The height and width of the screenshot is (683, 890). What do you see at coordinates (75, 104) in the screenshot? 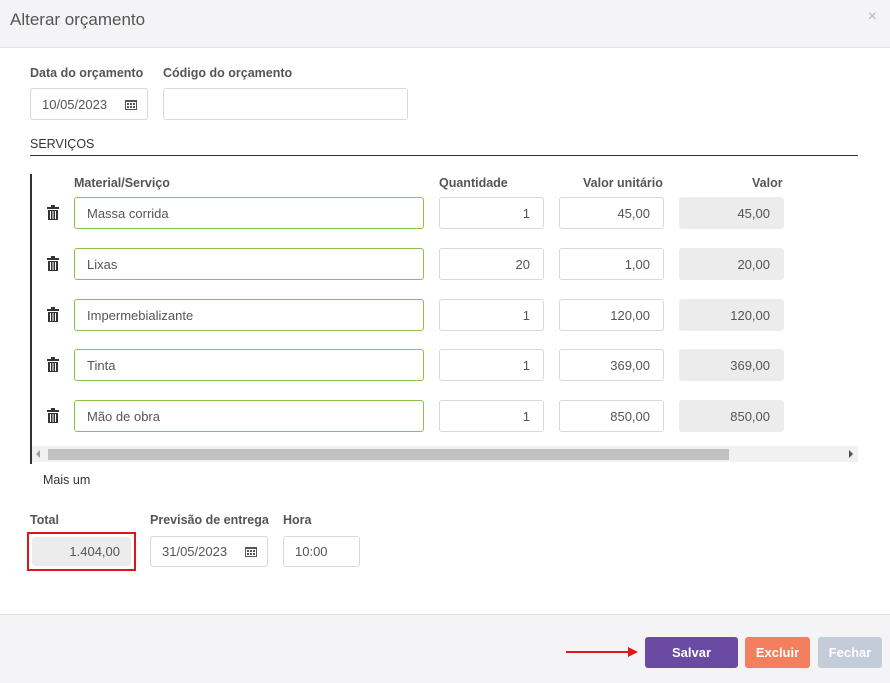
I see `data-orcamento-value: 10/05/2023` at bounding box center [75, 104].